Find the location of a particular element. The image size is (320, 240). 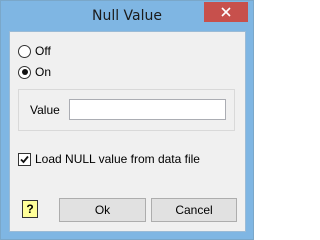

radio-off-label: Off is located at coordinates (43, 51).